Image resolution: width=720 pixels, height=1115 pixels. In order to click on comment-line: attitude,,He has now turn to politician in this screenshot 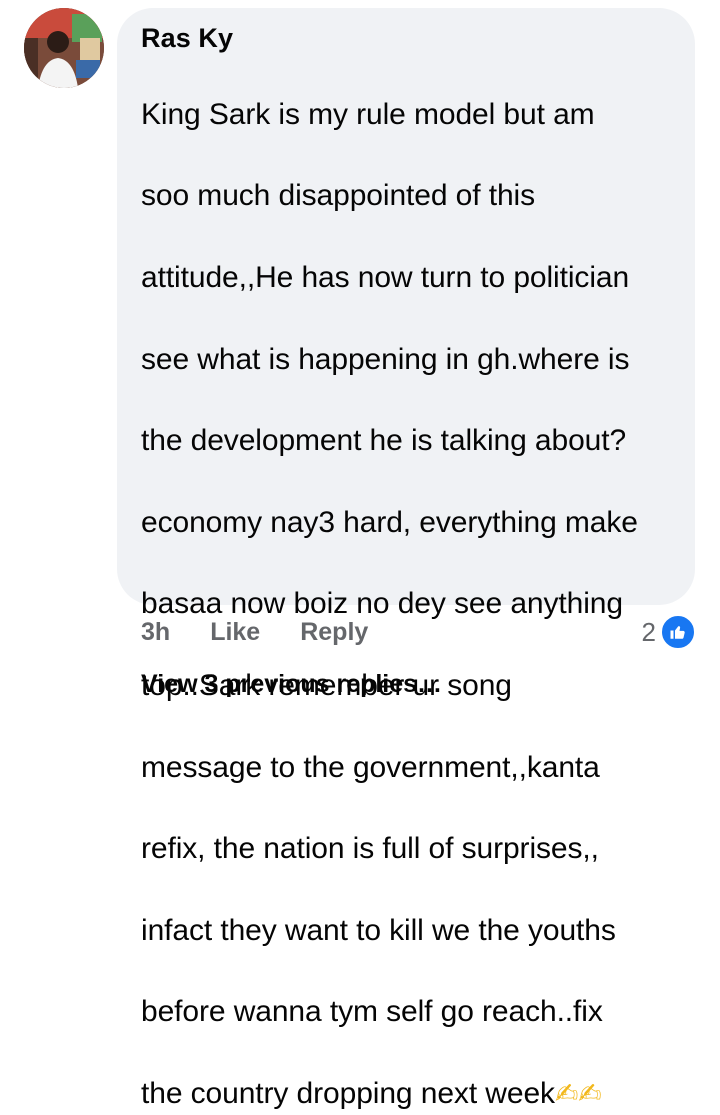, I will do `click(385, 277)`.